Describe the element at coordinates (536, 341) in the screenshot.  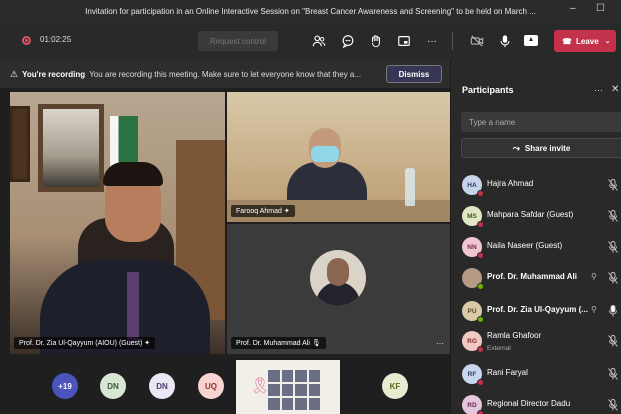
I see `participant-row: RG Ramla Ghafoor External` at that location.